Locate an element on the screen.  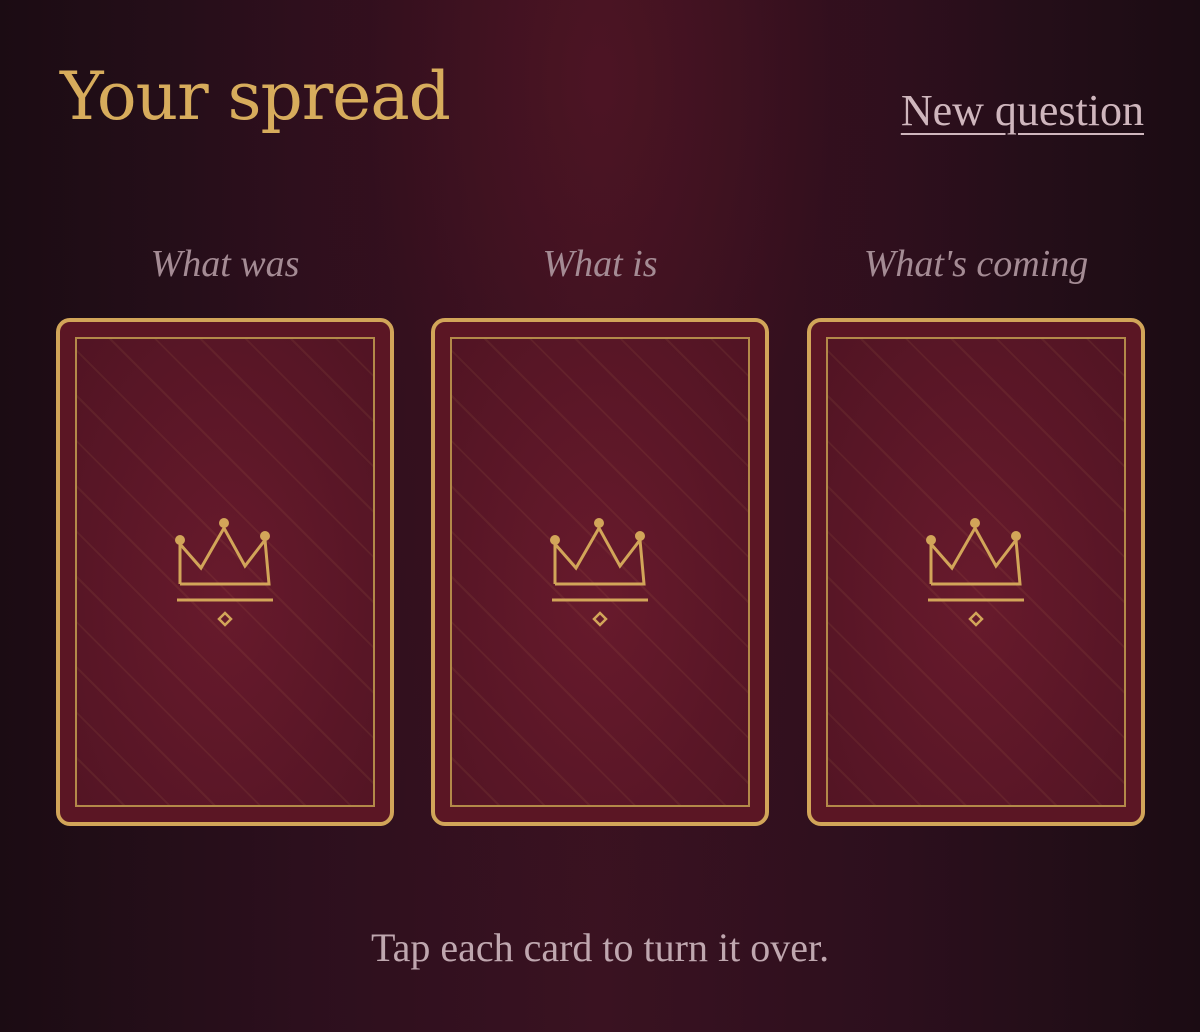
card-whats-coming is located at coordinates (976, 572).